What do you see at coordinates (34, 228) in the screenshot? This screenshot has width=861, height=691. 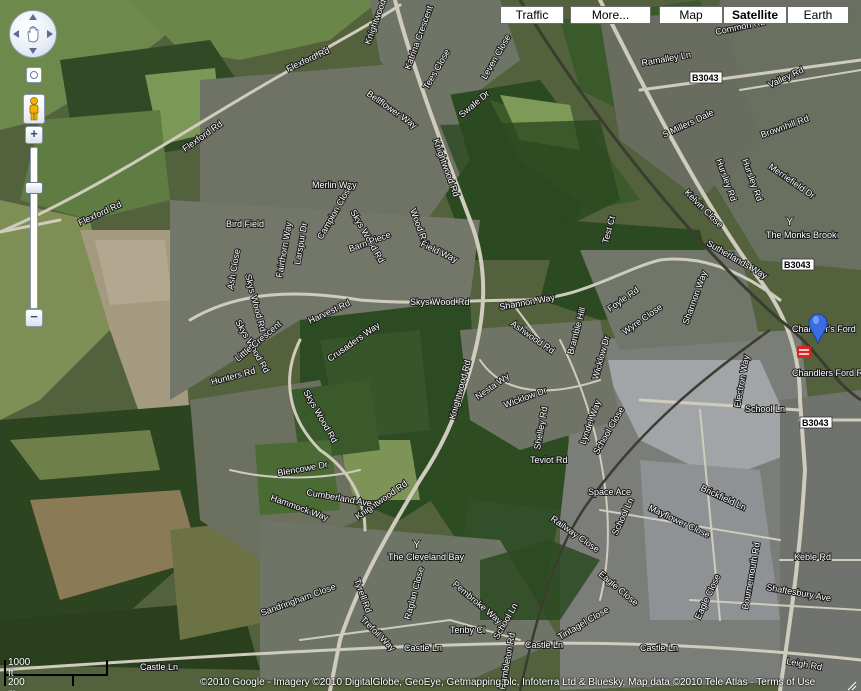 I see `zoom-slider` at bounding box center [34, 228].